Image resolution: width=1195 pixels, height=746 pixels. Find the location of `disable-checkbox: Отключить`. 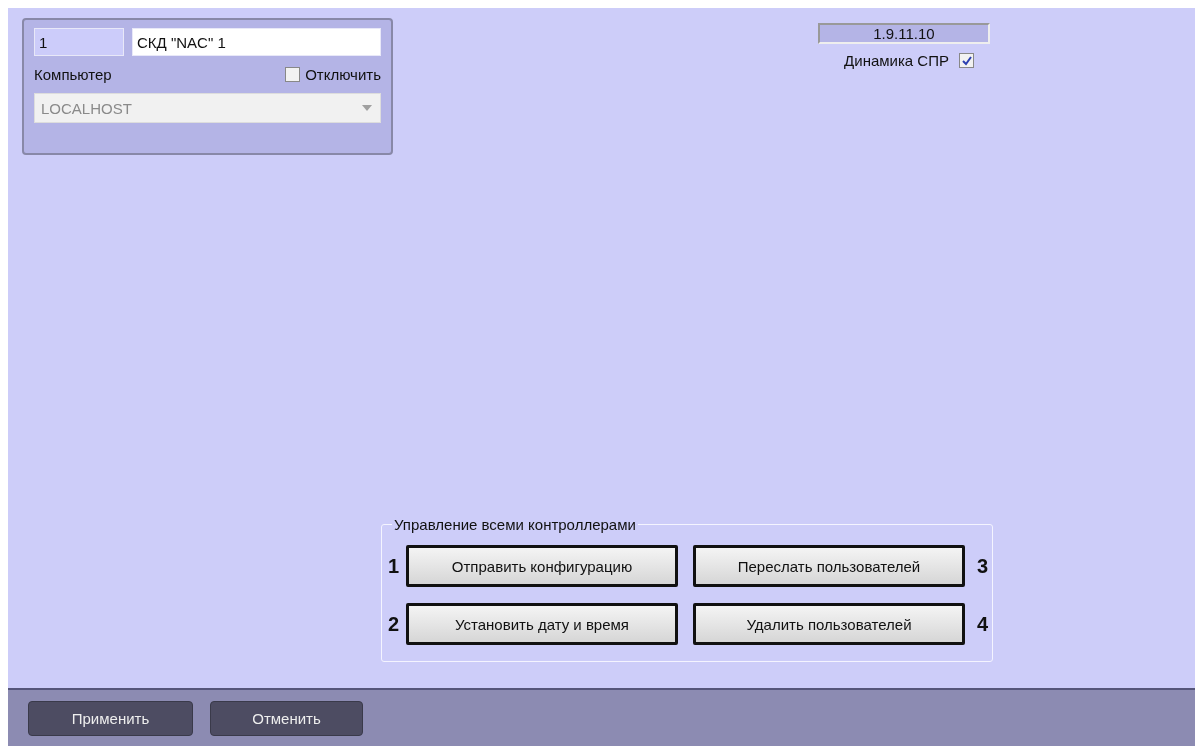

disable-checkbox: Отключить is located at coordinates (333, 74).